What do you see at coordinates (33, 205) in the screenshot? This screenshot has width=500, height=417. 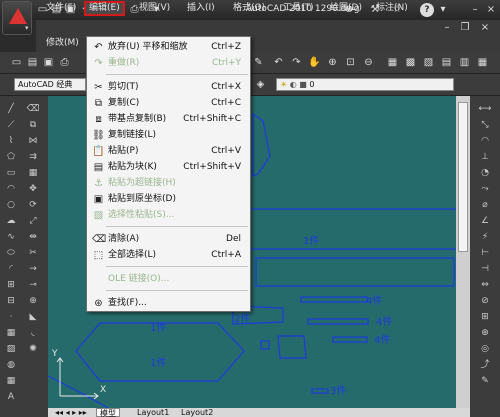 I see `rotate-icon: ⟳` at bounding box center [33, 205].